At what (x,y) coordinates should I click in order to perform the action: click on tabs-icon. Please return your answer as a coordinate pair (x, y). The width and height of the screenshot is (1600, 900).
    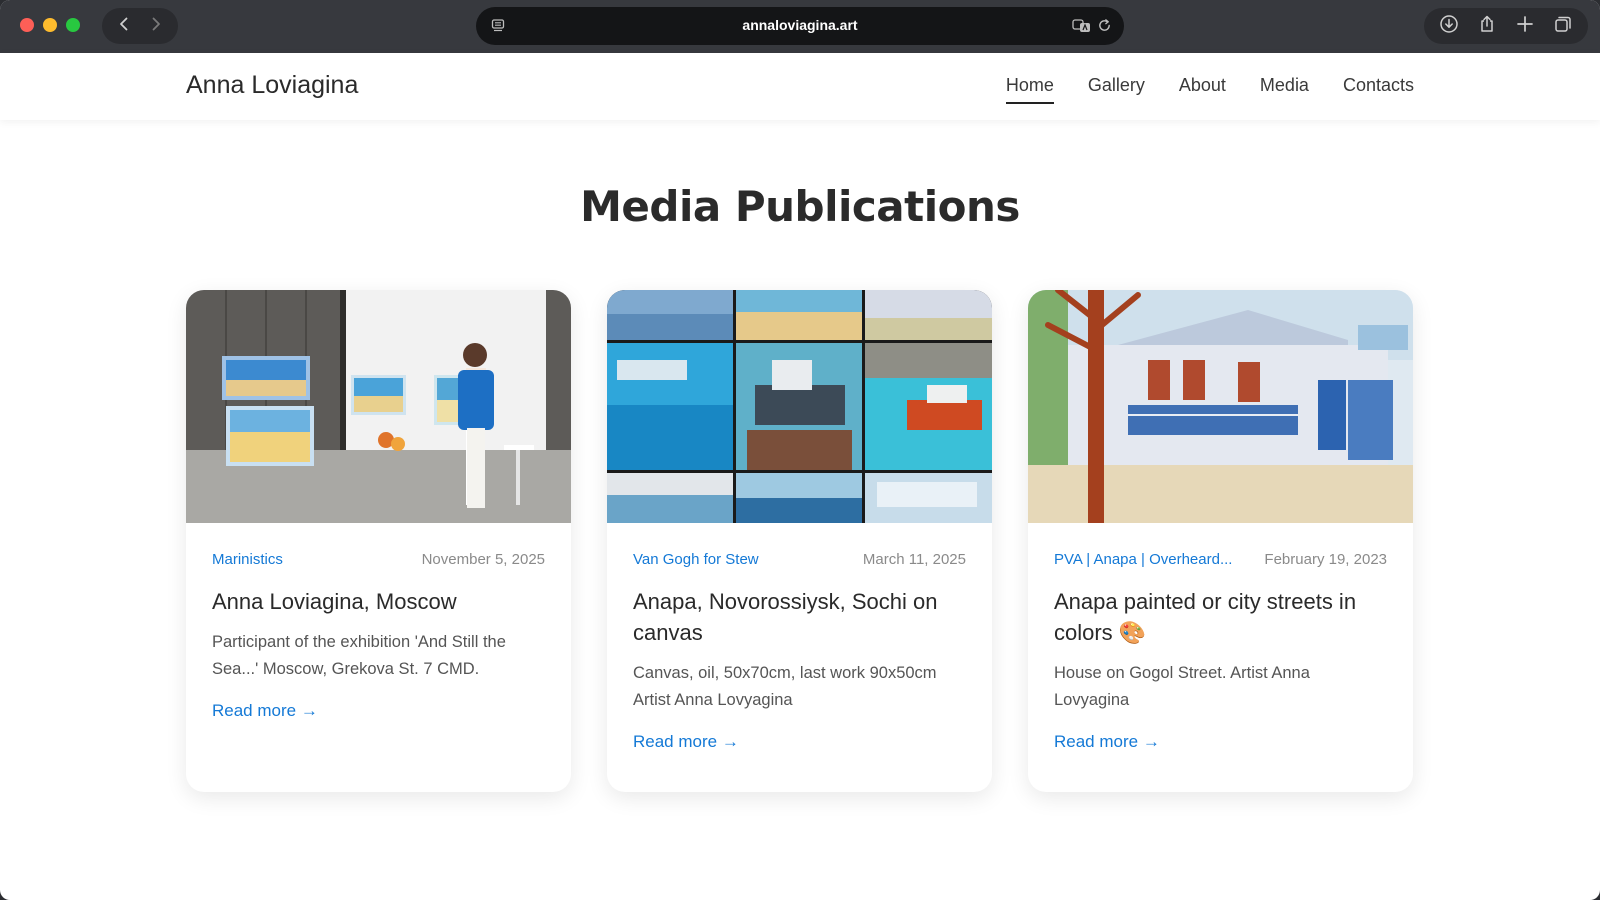
    Looking at the image, I should click on (1563, 24).